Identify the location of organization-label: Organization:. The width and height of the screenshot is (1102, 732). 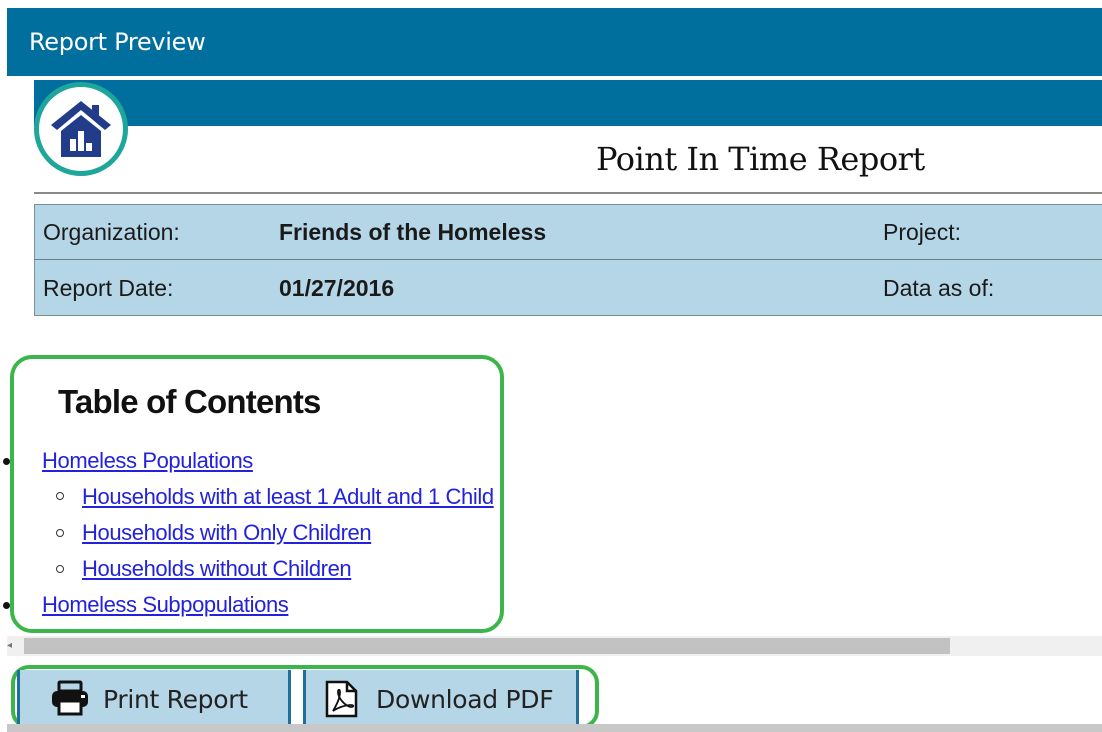
(111, 232).